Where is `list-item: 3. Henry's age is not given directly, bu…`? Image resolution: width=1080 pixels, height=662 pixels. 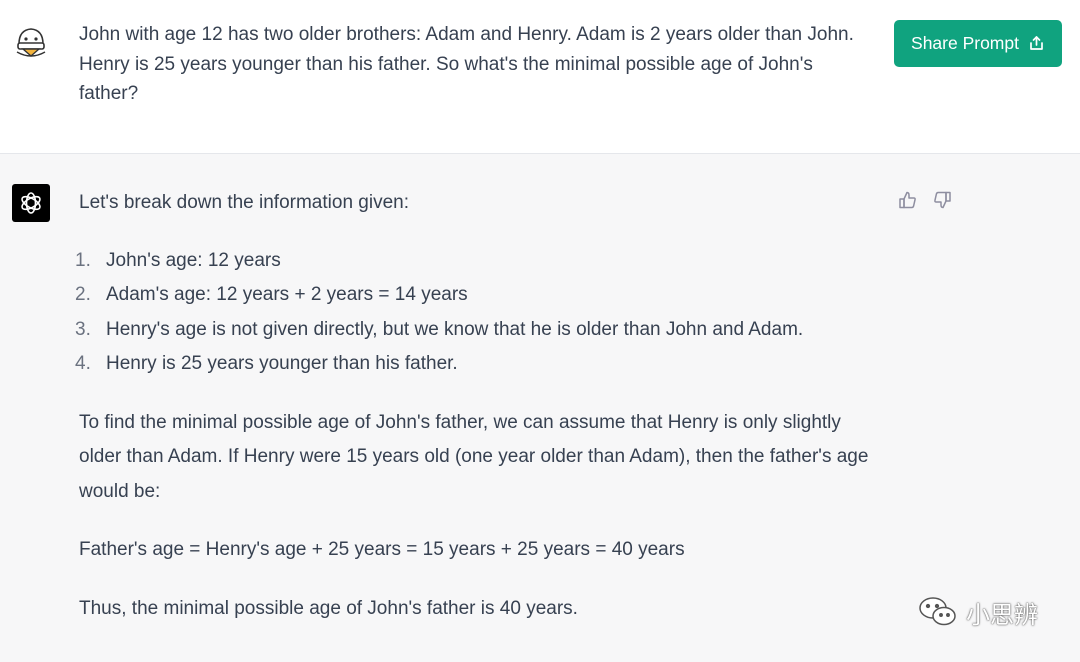 list-item: 3. Henry's age is not given directly, bu… is located at coordinates (477, 330).